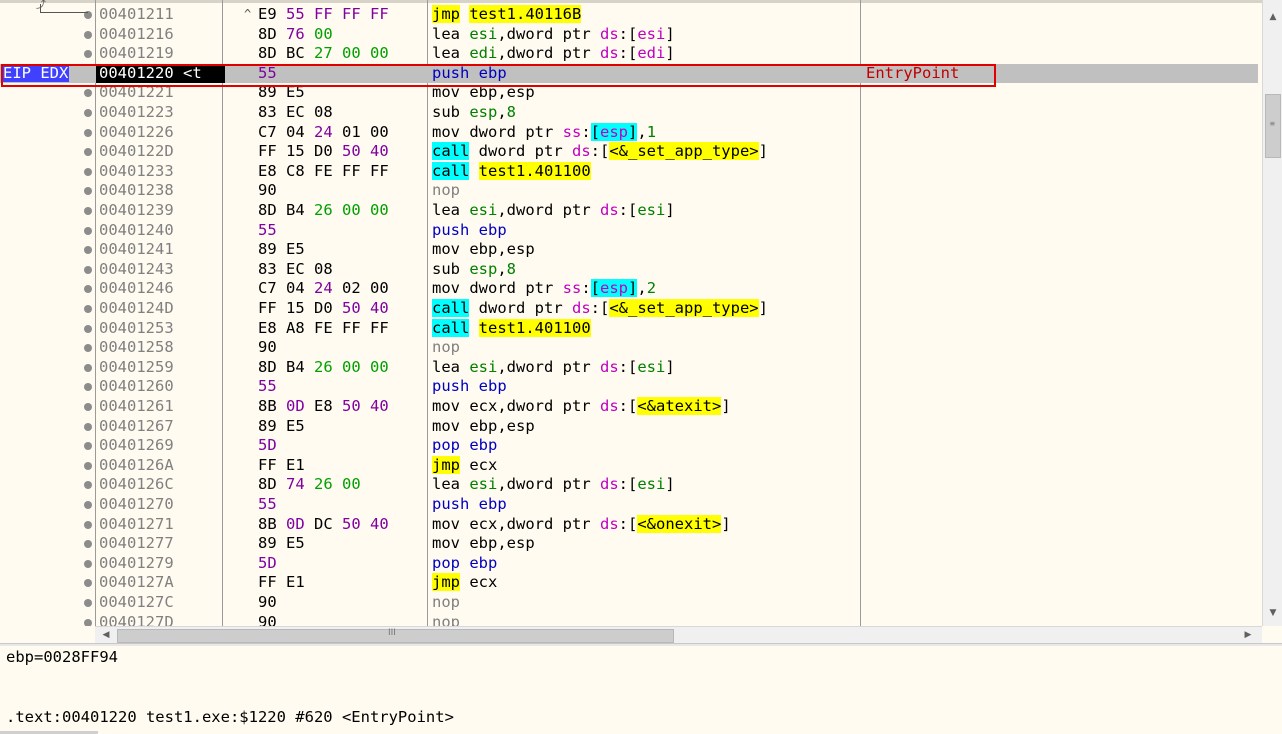 The height and width of the screenshot is (734, 1282). I want to click on instruction-row: 00401211 ^ E9 55 FF FF FF jmp test1.40116B, so click(629, 15).